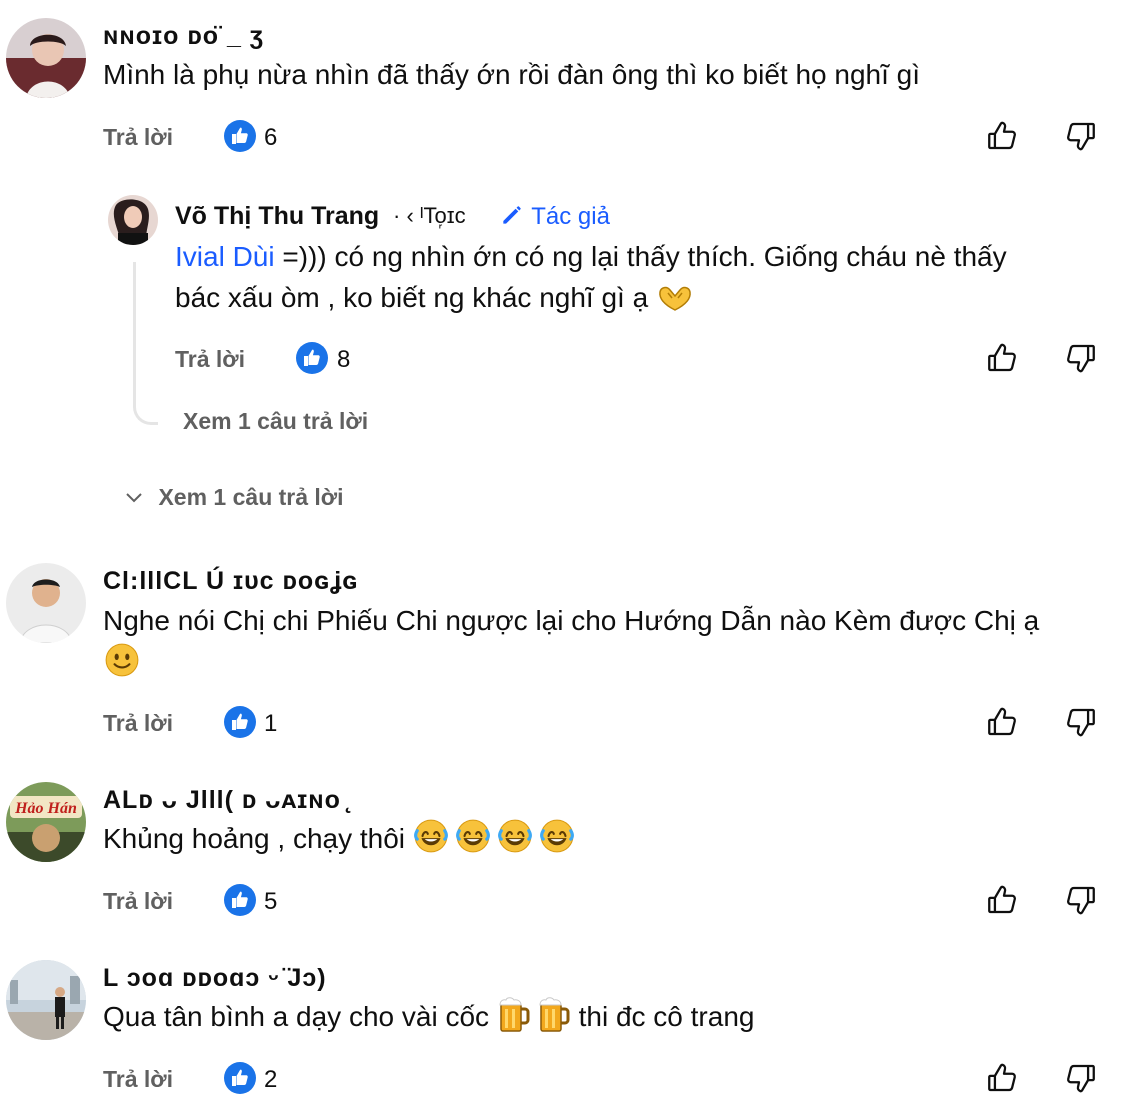 This screenshot has height=1100, width=1128. What do you see at coordinates (512, 215) in the screenshot?
I see `pencil-icon` at bounding box center [512, 215].